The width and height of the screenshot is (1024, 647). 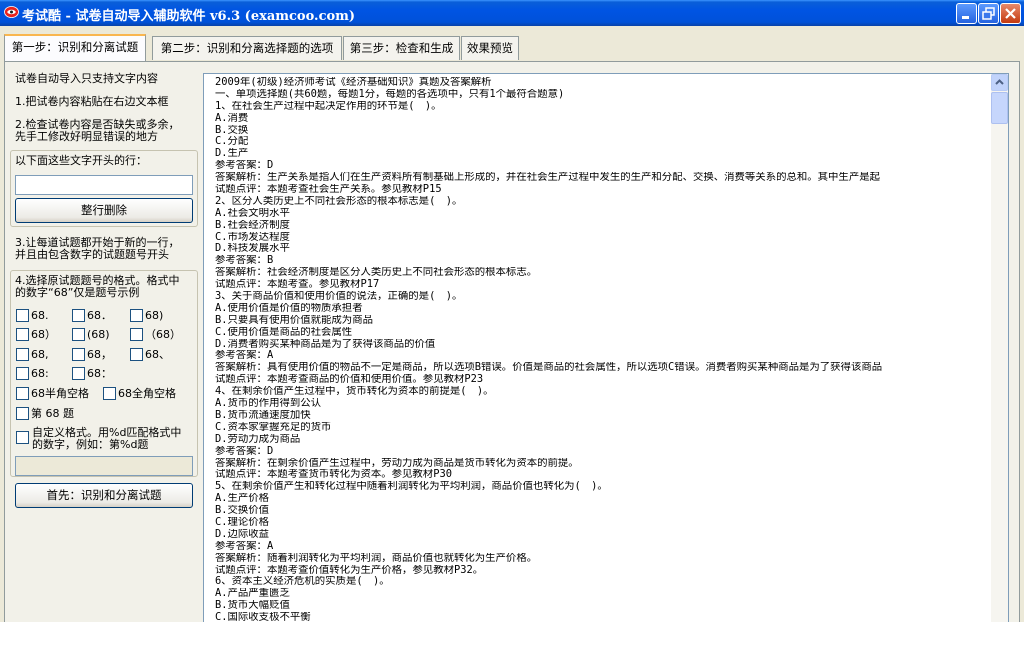 I want to click on format-label: 68）, so click(x=43, y=334).